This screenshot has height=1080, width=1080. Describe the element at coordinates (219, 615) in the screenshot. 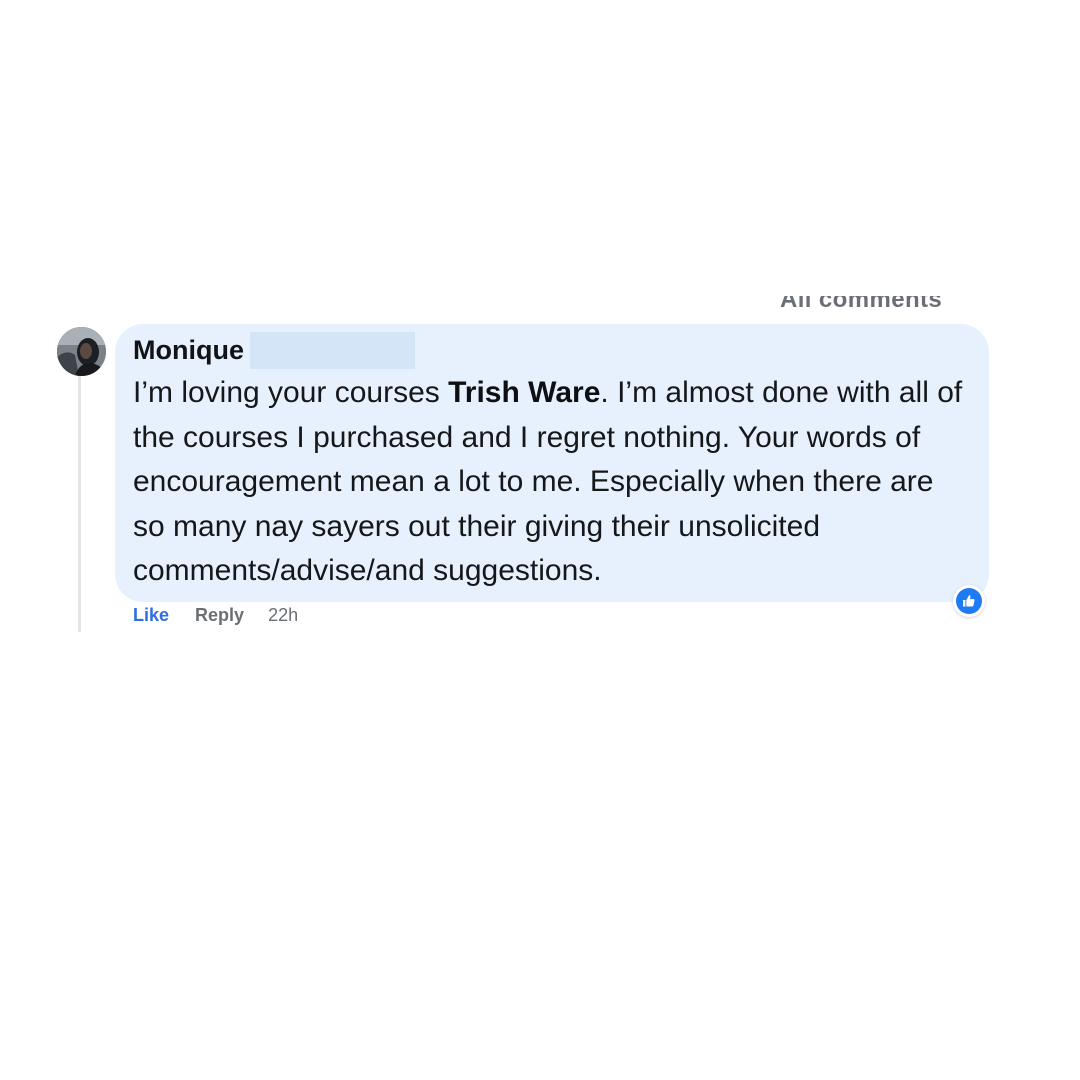

I see `reply-button: Reply` at that location.